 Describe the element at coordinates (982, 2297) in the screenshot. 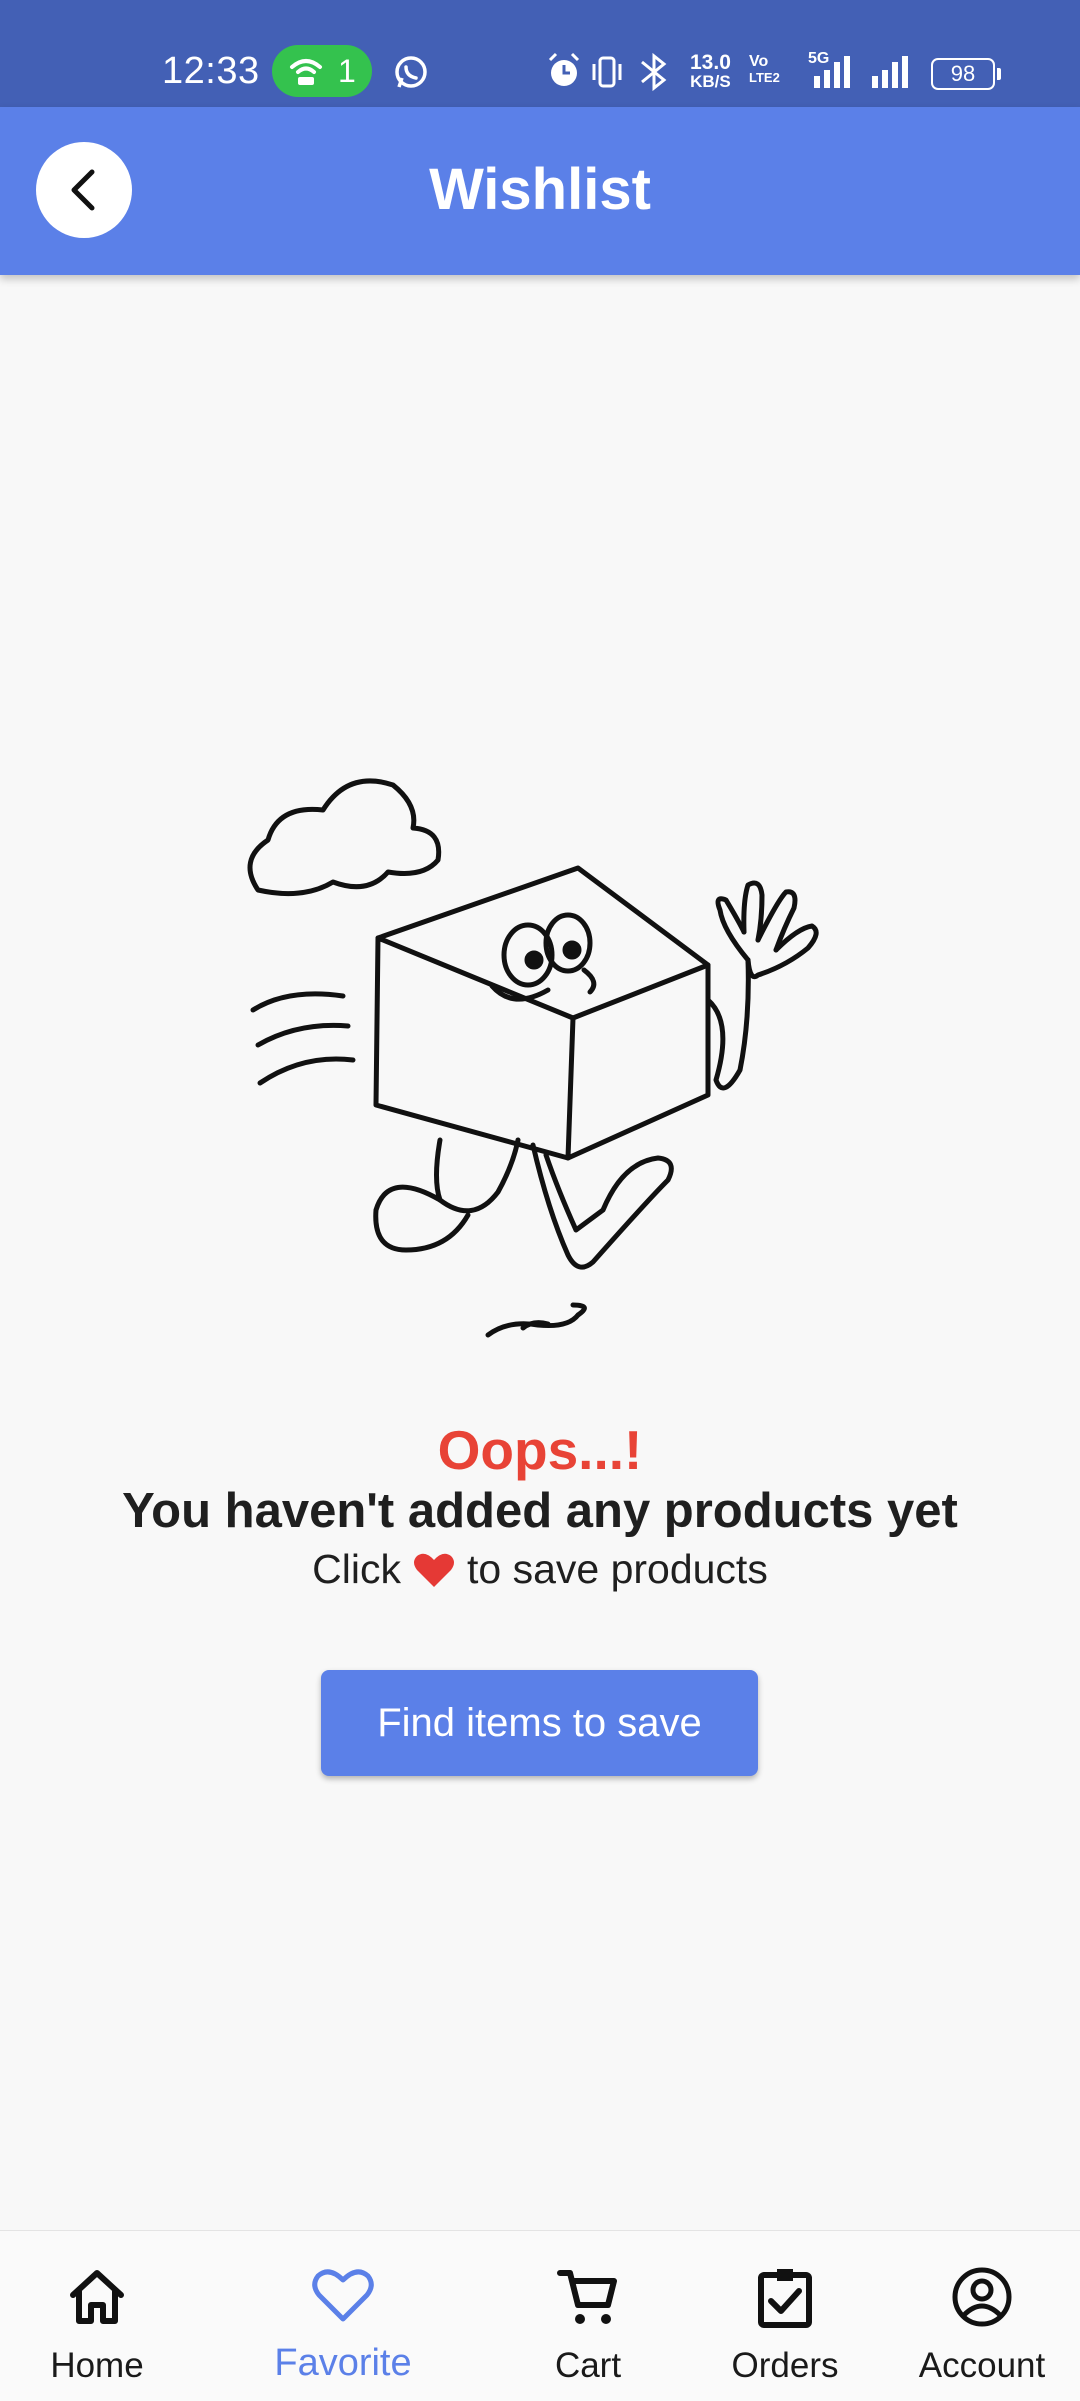

I see `account-circle-icon` at that location.